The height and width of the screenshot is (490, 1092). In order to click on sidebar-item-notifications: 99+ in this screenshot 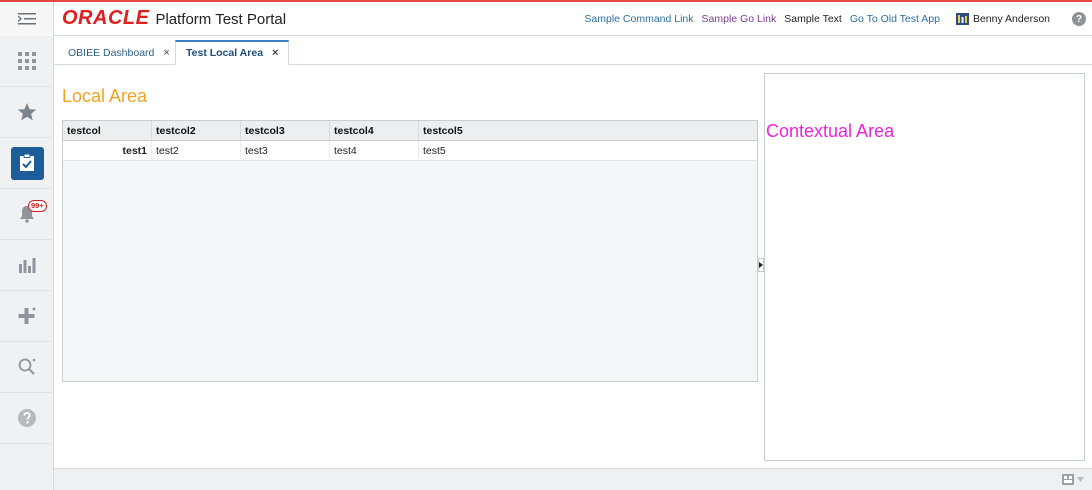, I will do `click(27, 214)`.